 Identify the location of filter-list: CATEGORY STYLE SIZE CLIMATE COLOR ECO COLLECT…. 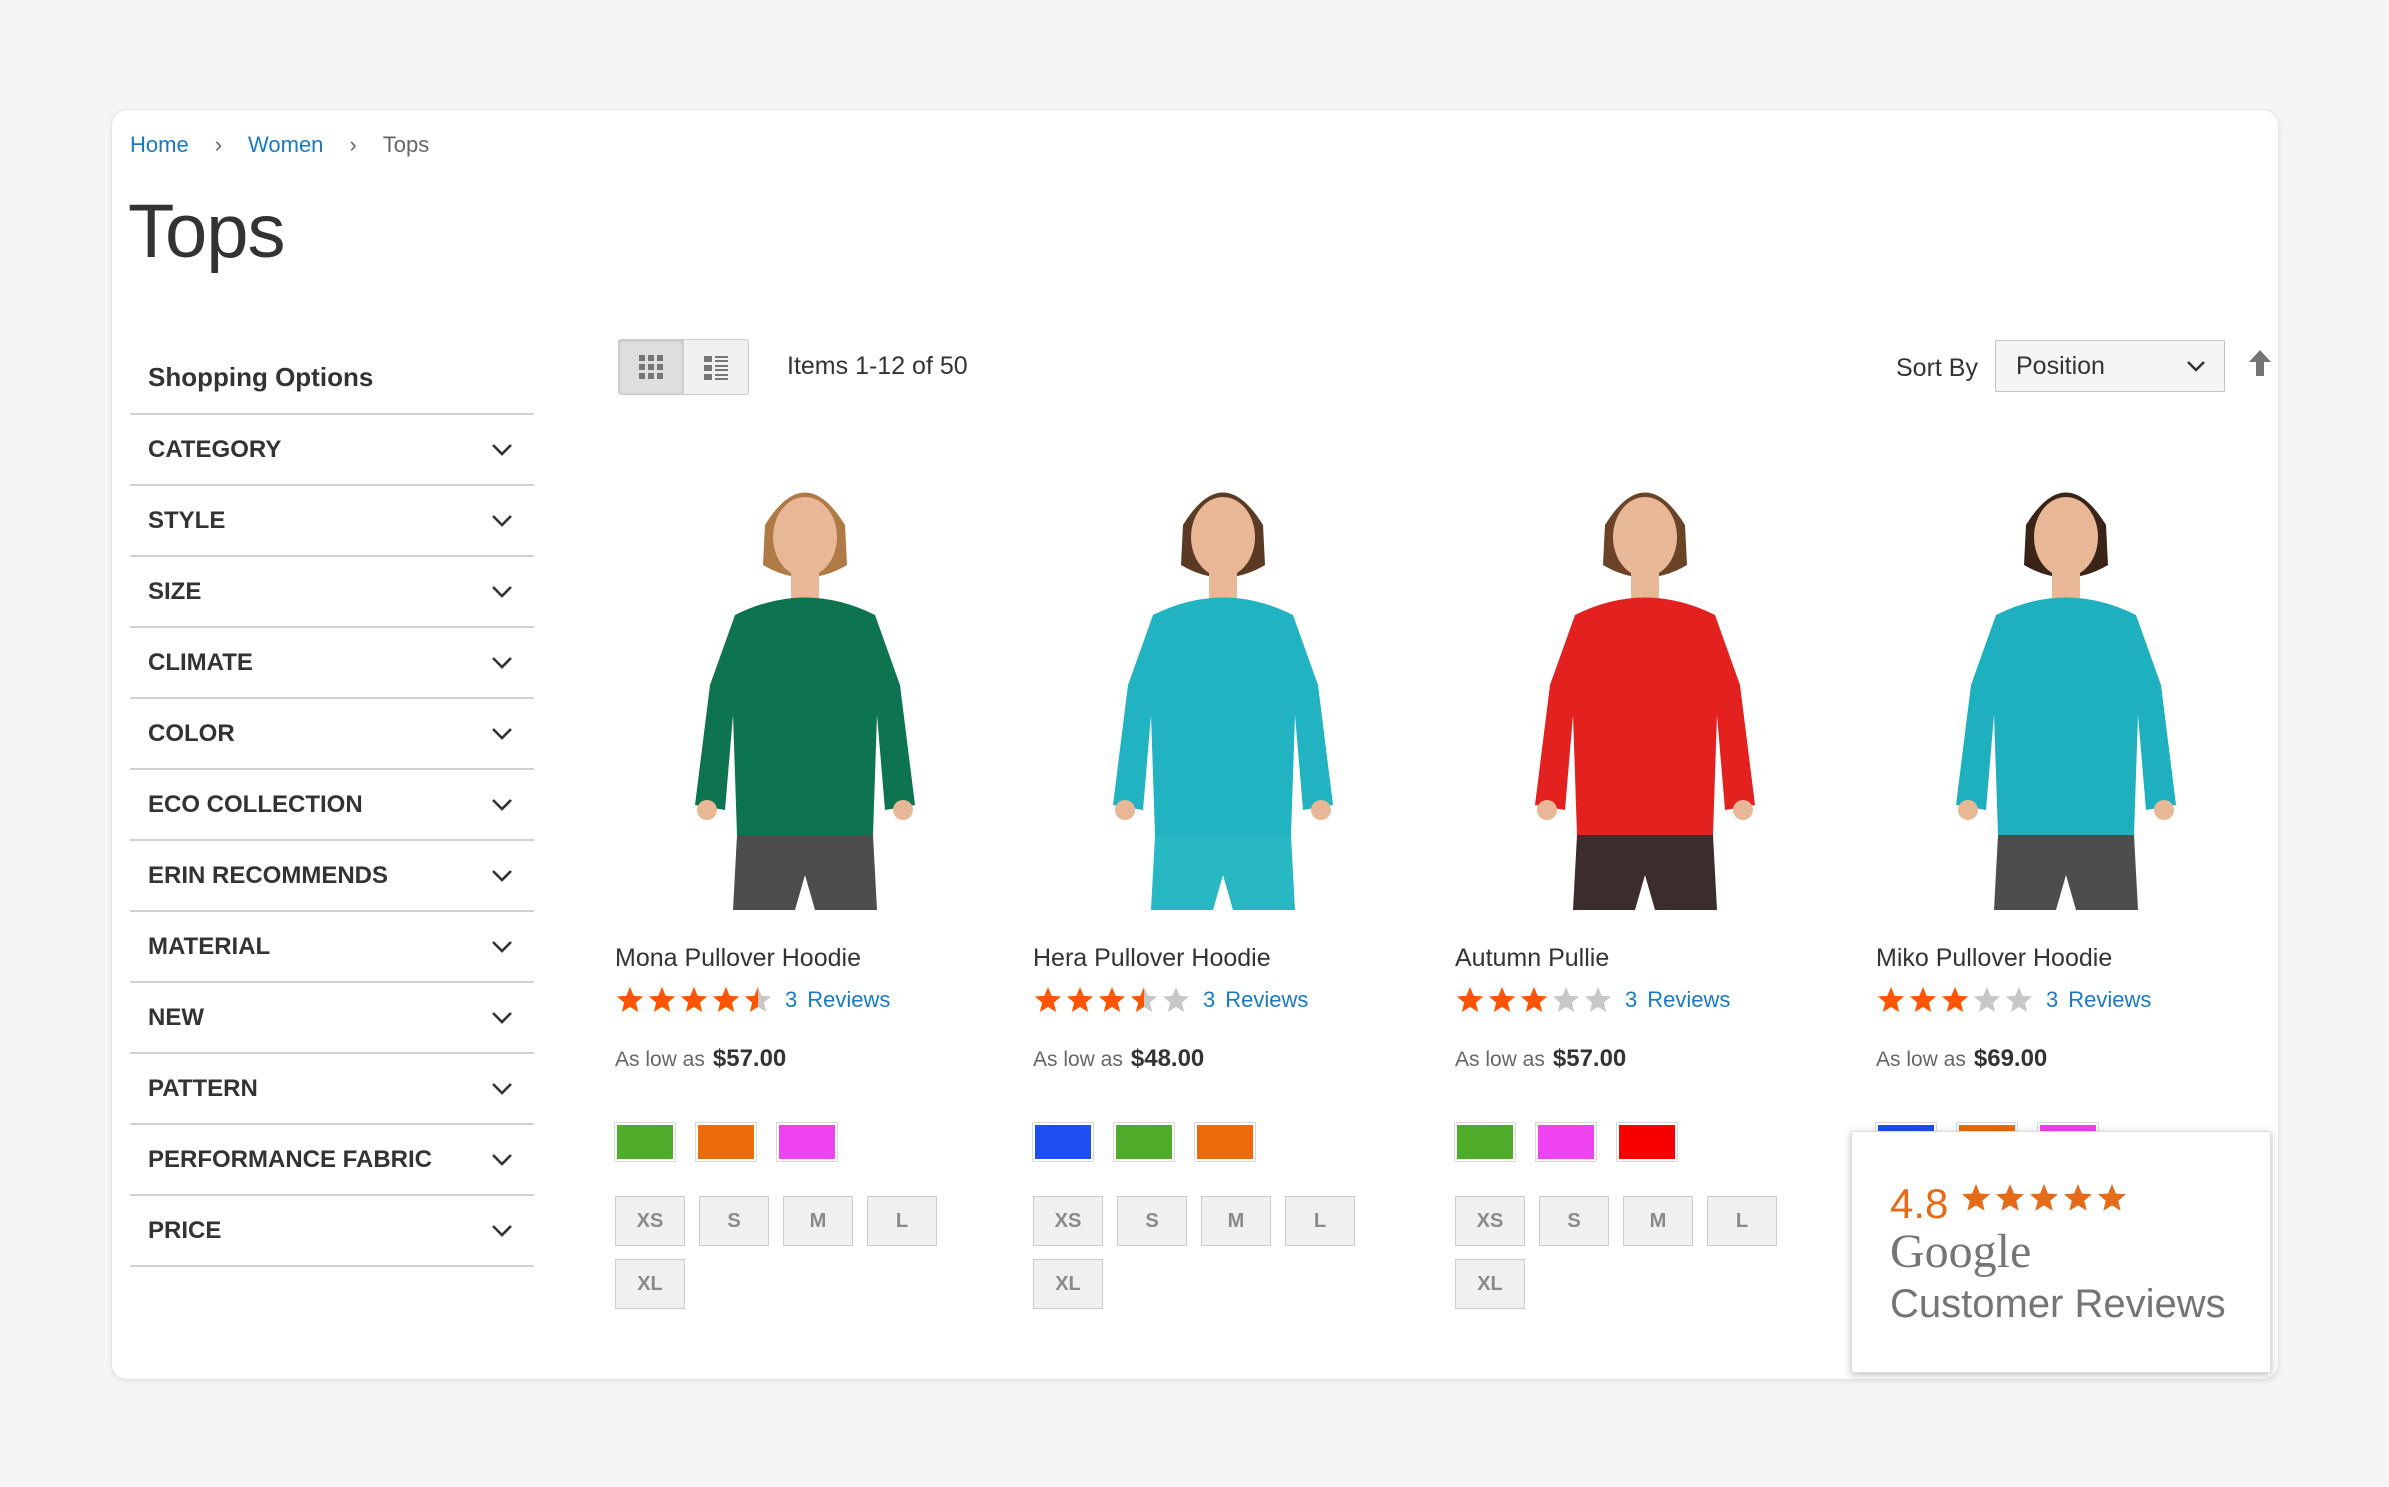
(332, 841).